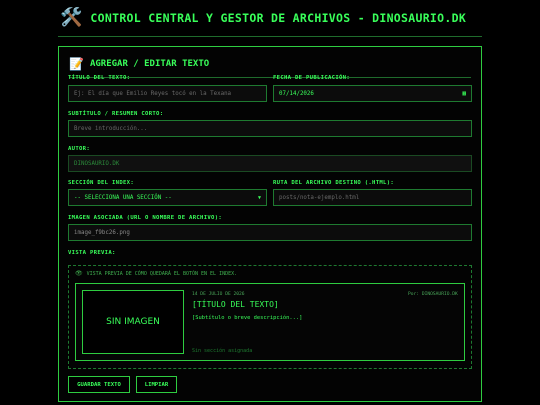  What do you see at coordinates (79, 149) in the screenshot?
I see `author-label: AUTOR:` at bounding box center [79, 149].